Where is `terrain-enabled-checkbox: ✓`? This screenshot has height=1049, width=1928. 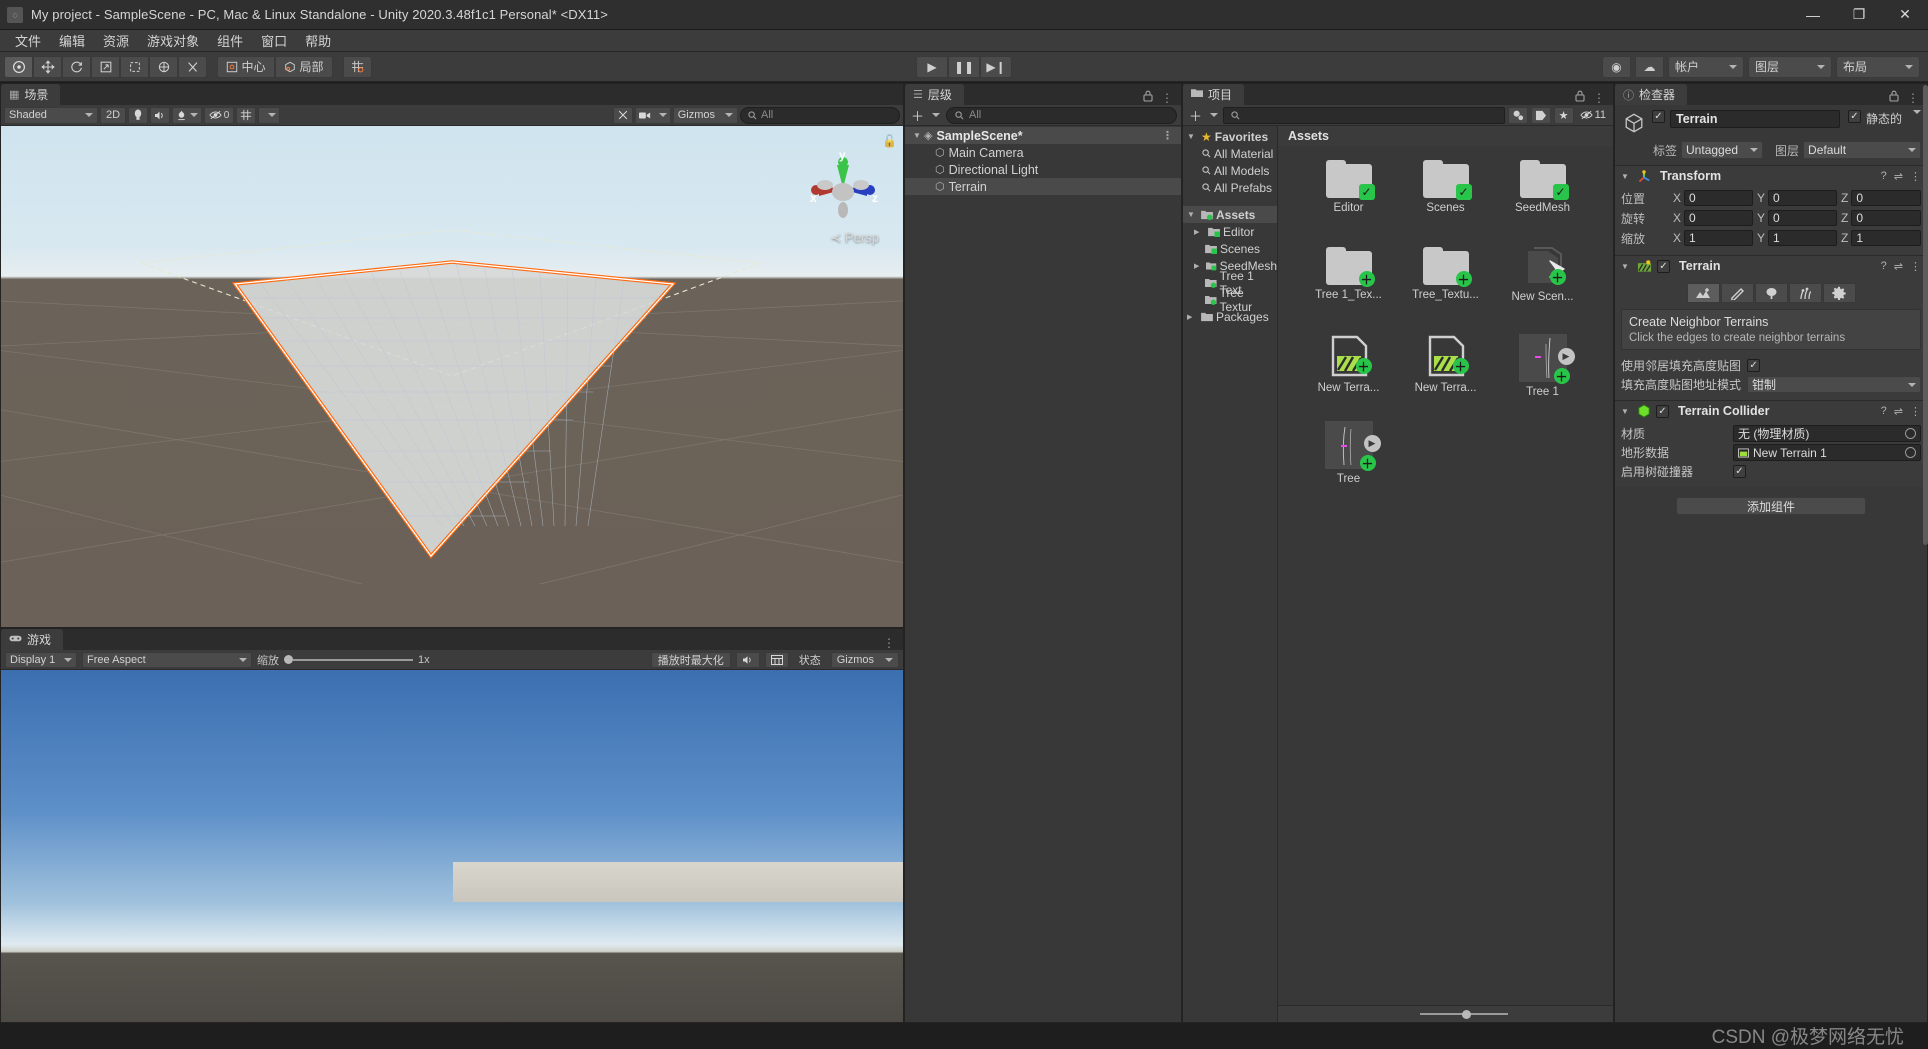 terrain-enabled-checkbox: ✓ is located at coordinates (1663, 266).